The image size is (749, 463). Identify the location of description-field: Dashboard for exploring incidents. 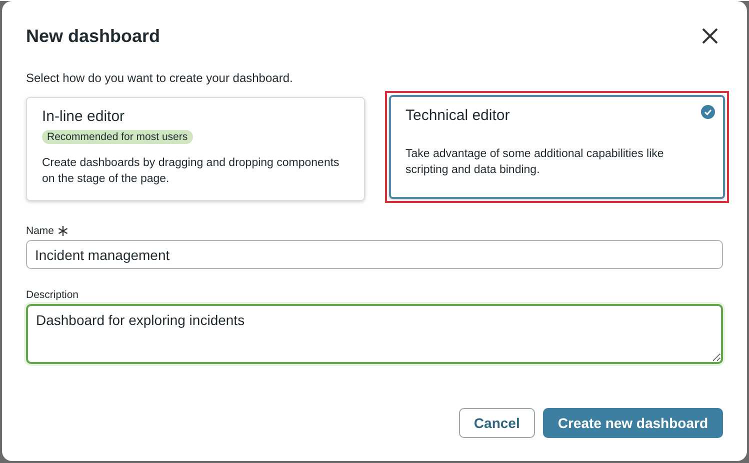
(374, 334).